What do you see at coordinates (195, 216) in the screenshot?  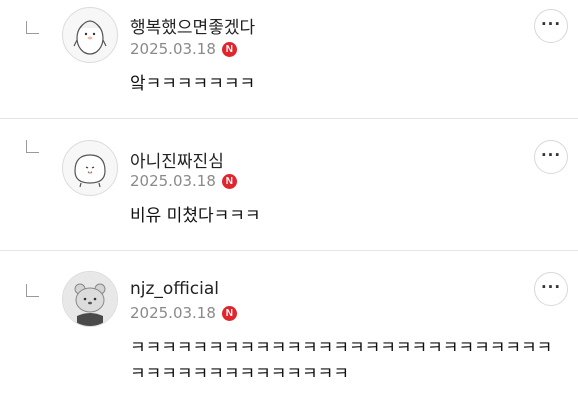 I see `comment-text: 비유 미쳤다ㅋㅋㅋ` at bounding box center [195, 216].